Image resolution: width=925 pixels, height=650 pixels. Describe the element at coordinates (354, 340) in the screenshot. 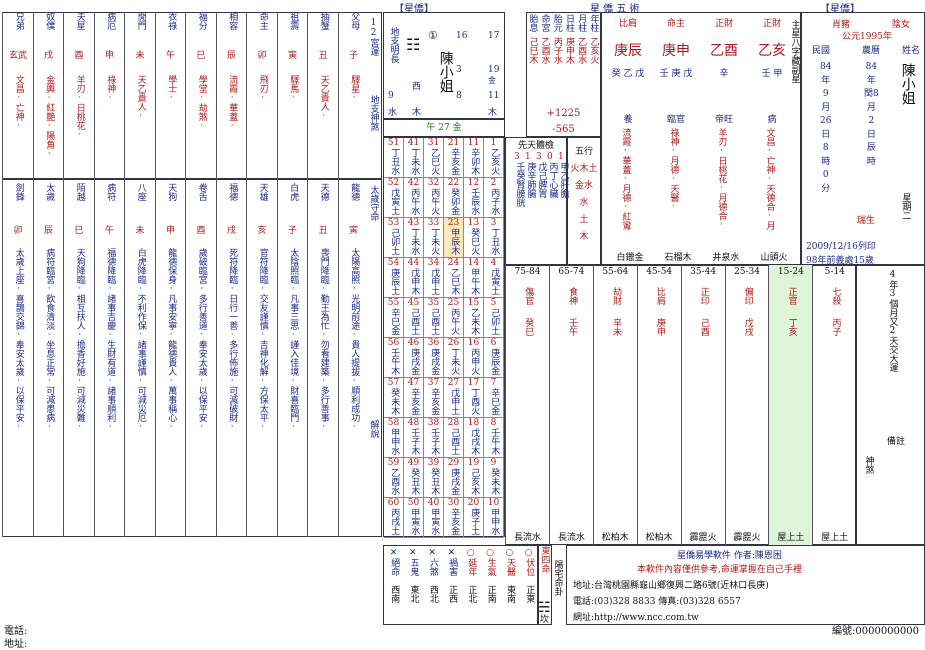

I see `palace-mid-text: 太陽高照·光明前途·貴人提拔·順利成功·` at that location.